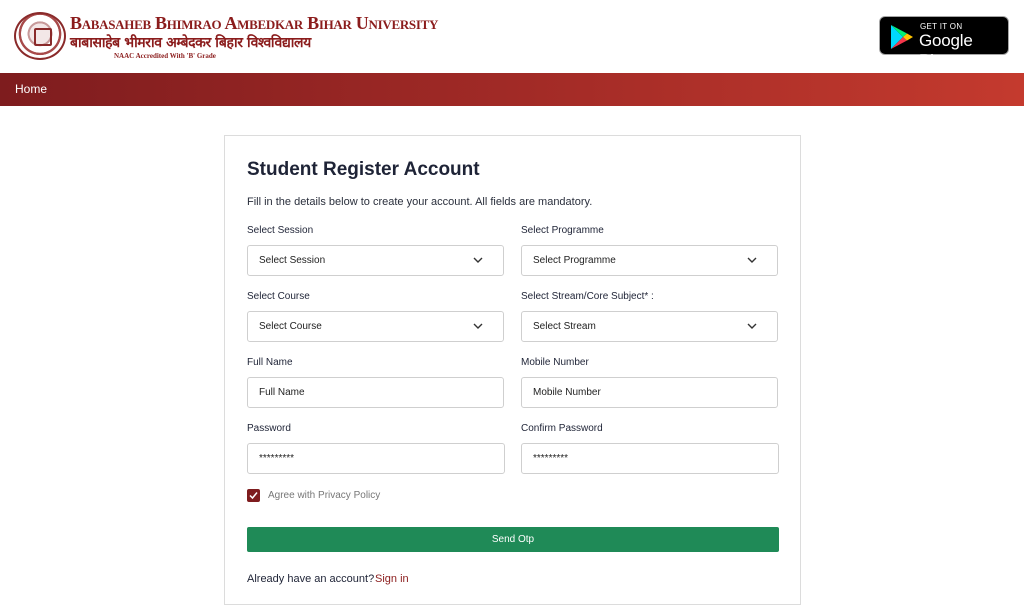  Describe the element at coordinates (650, 458) in the screenshot. I see `confirm-password-input: *********` at that location.